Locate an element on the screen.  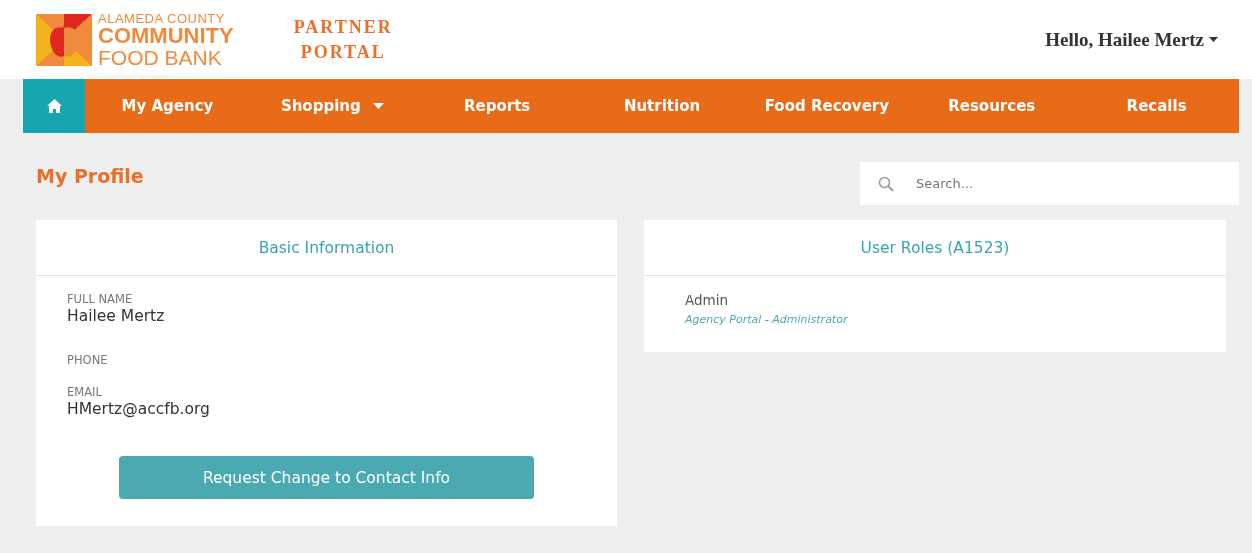
home-icon is located at coordinates (54, 106).